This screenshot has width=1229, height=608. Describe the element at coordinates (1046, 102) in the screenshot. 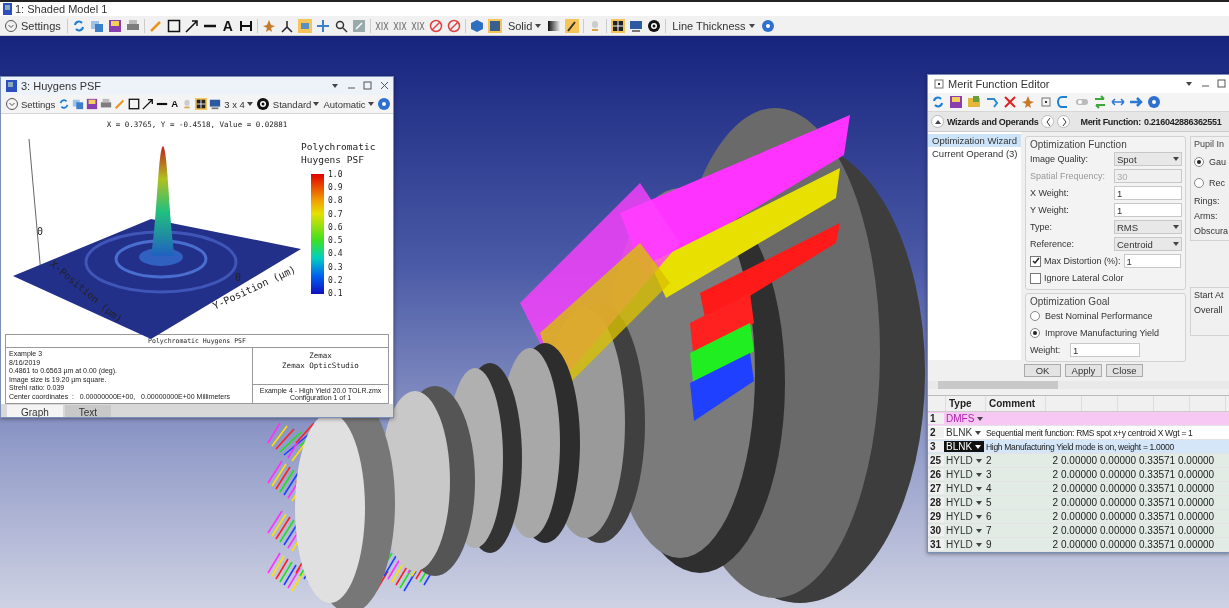

I see `square-icon` at that location.